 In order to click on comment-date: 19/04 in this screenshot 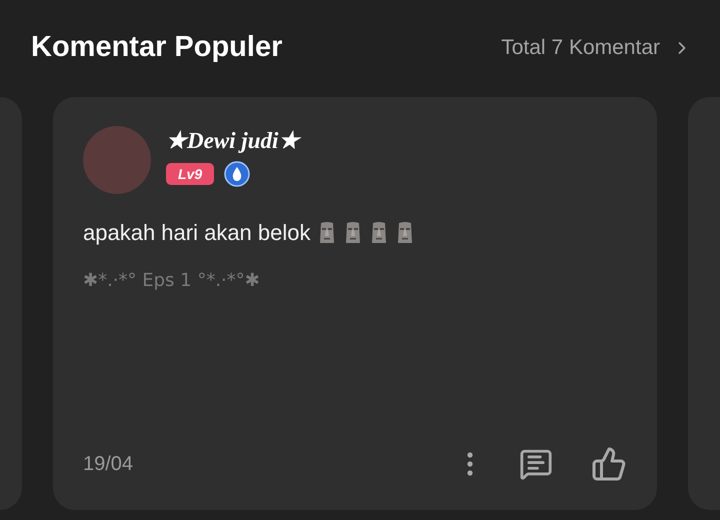, I will do `click(108, 464)`.